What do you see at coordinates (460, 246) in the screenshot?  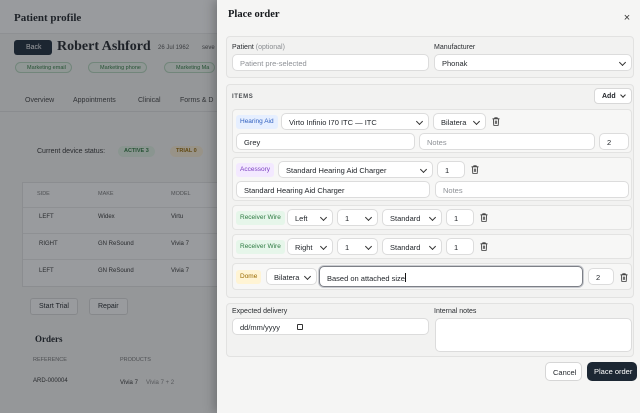 I see `receiver-right-quantity-input: 1` at bounding box center [460, 246].